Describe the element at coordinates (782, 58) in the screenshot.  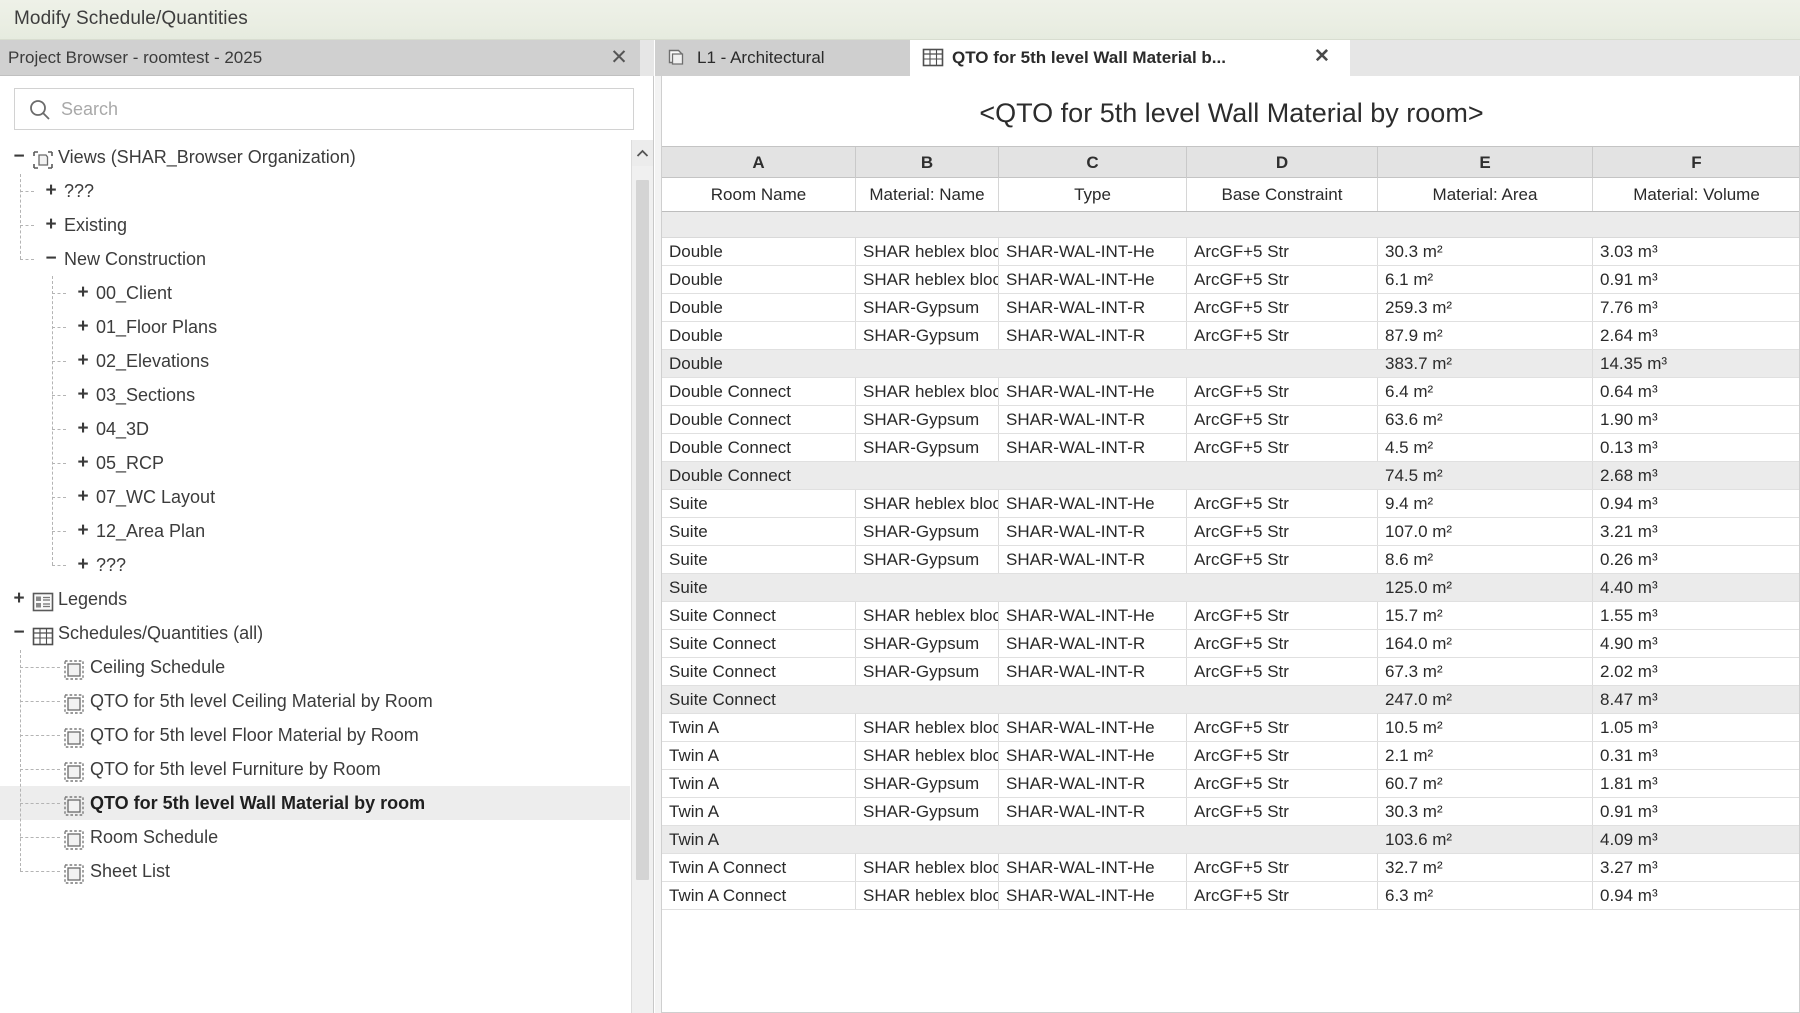
I see `tab-inactive: L1 - Architectural` at that location.